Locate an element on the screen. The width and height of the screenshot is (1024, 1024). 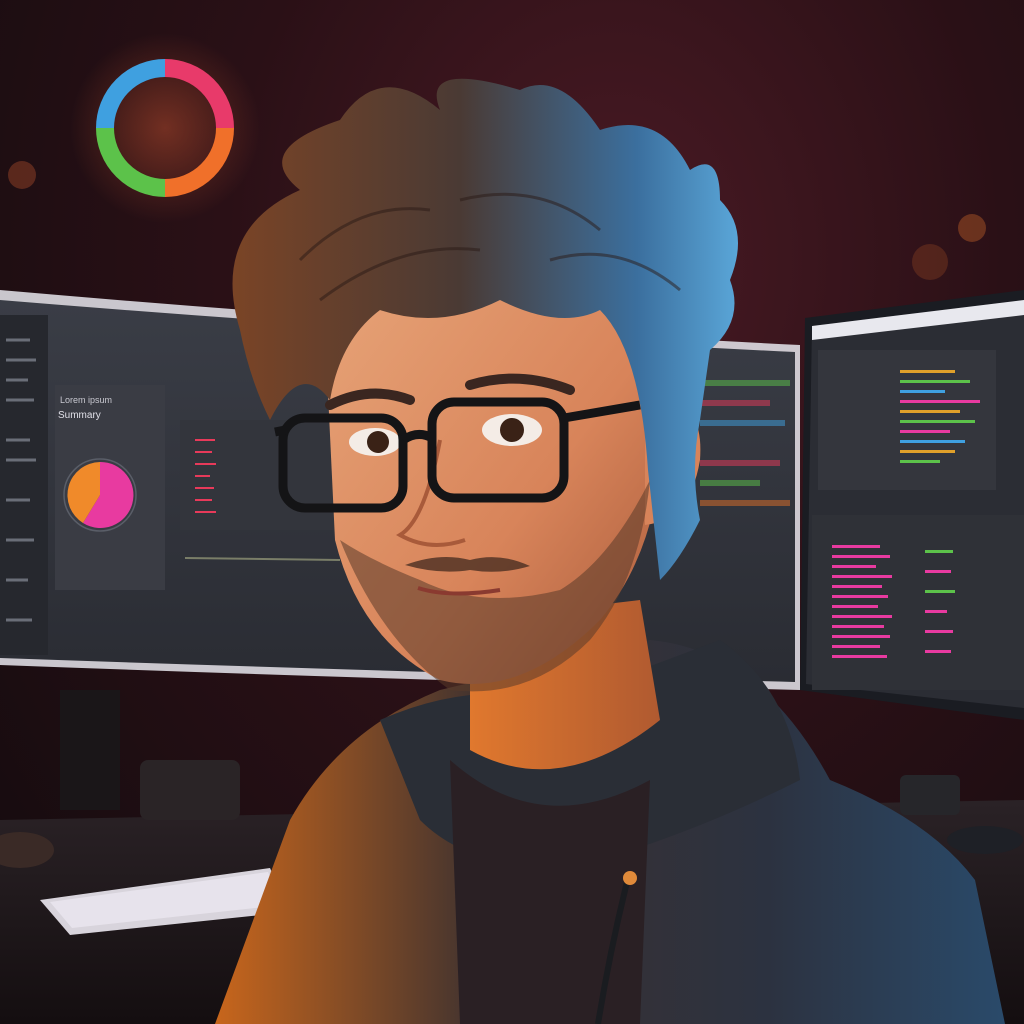
drawstring-eyelet is located at coordinates (630, 878).